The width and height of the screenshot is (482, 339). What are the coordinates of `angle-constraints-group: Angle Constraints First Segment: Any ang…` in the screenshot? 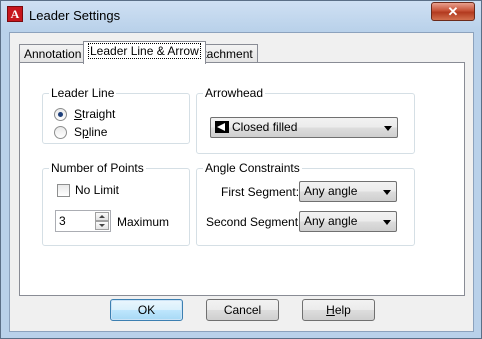 It's located at (305, 203).